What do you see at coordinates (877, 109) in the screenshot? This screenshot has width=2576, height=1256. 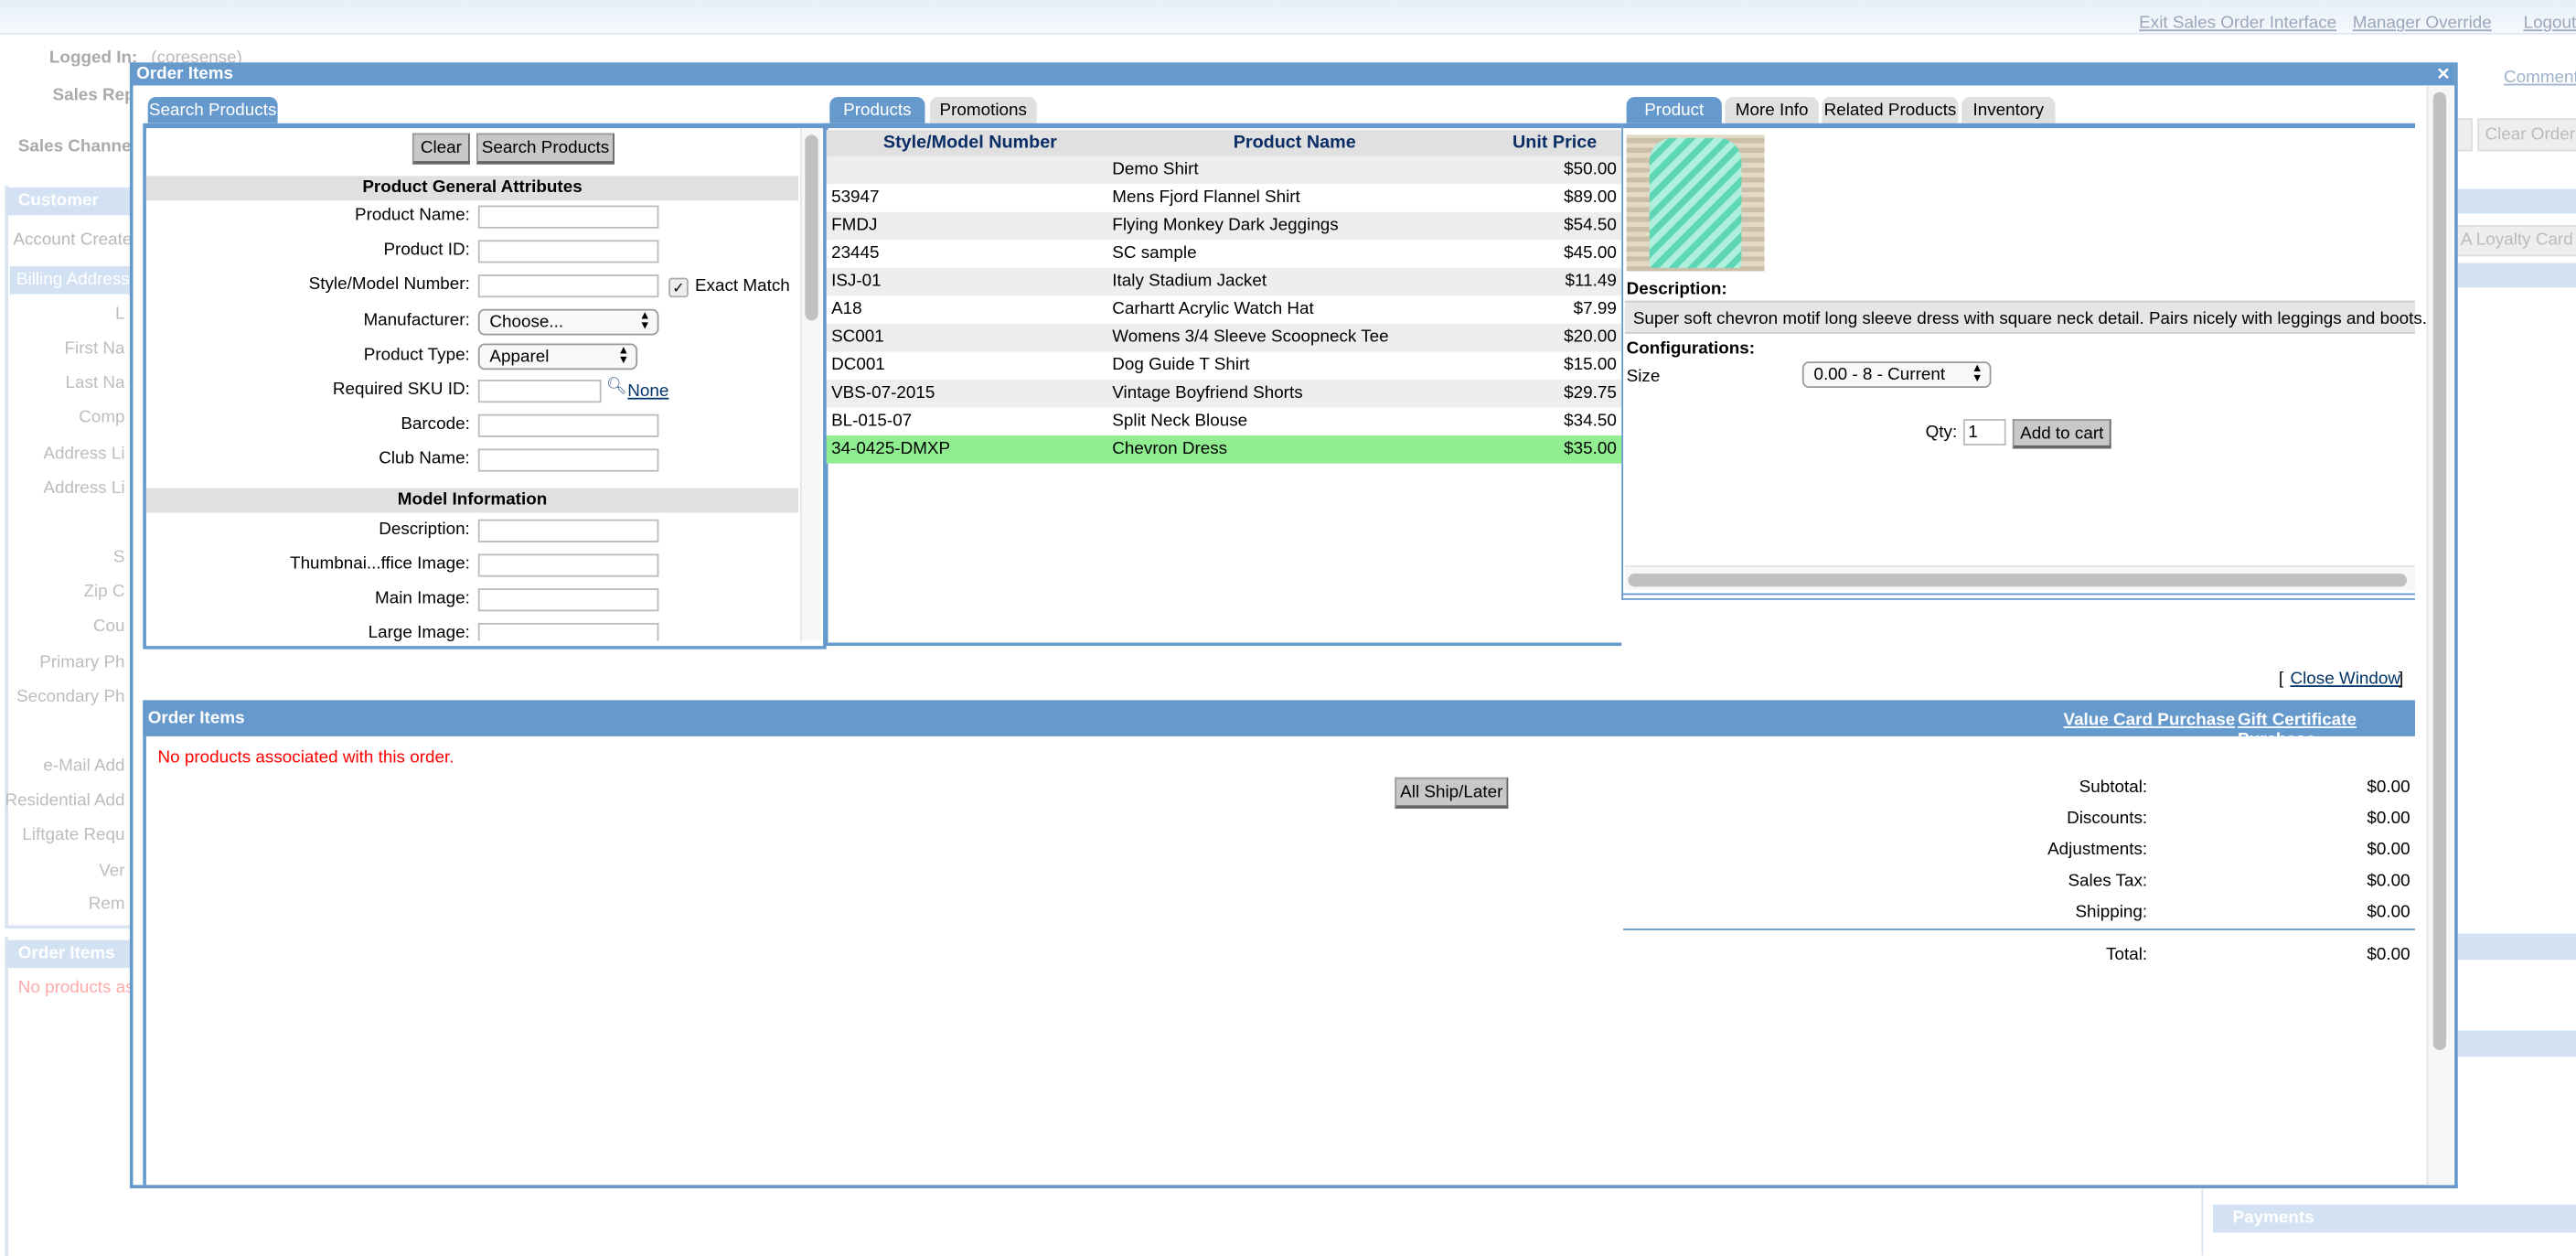 I see `tab-products: Products` at bounding box center [877, 109].